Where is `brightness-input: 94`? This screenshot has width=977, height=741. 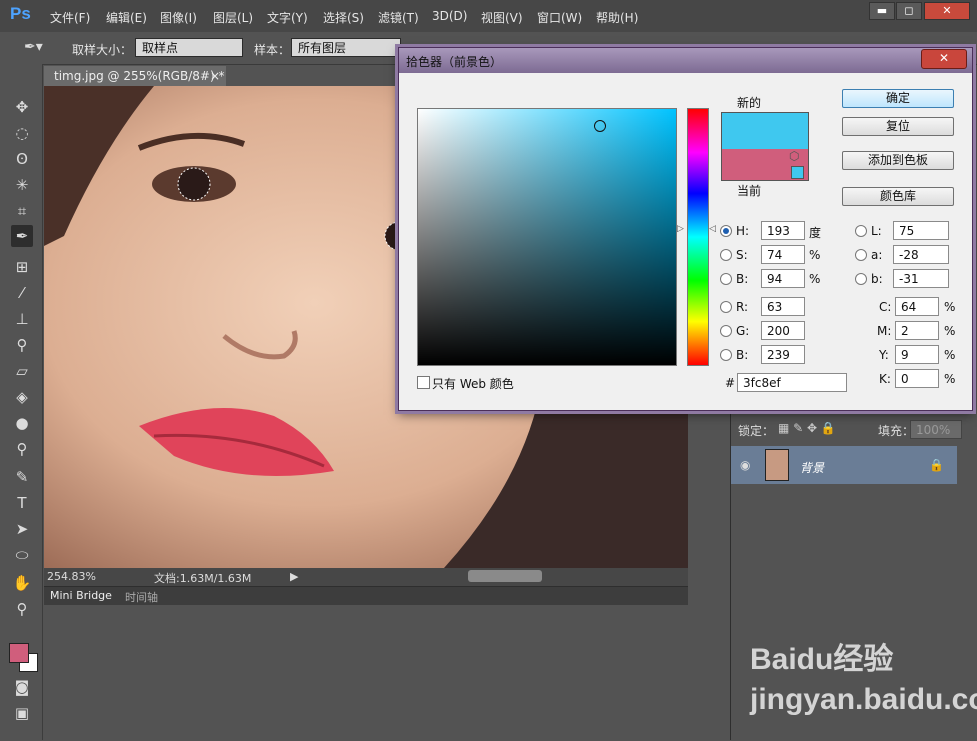
brightness-input: 94 is located at coordinates (783, 278).